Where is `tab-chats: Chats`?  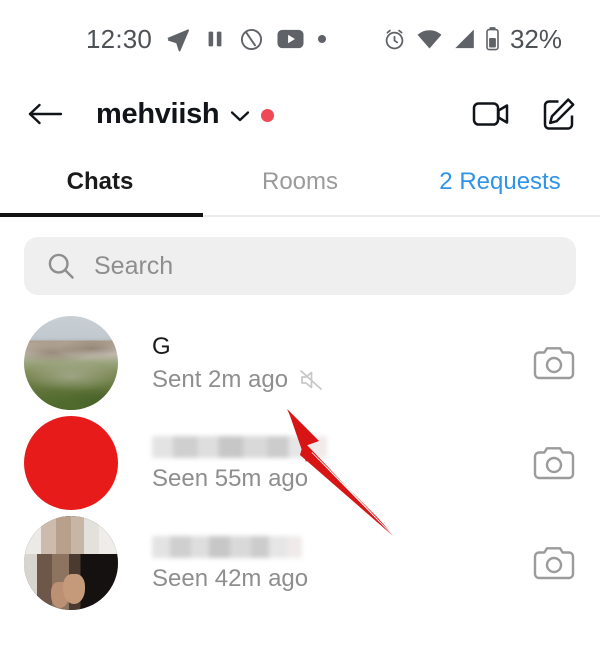 tab-chats: Chats is located at coordinates (100, 183).